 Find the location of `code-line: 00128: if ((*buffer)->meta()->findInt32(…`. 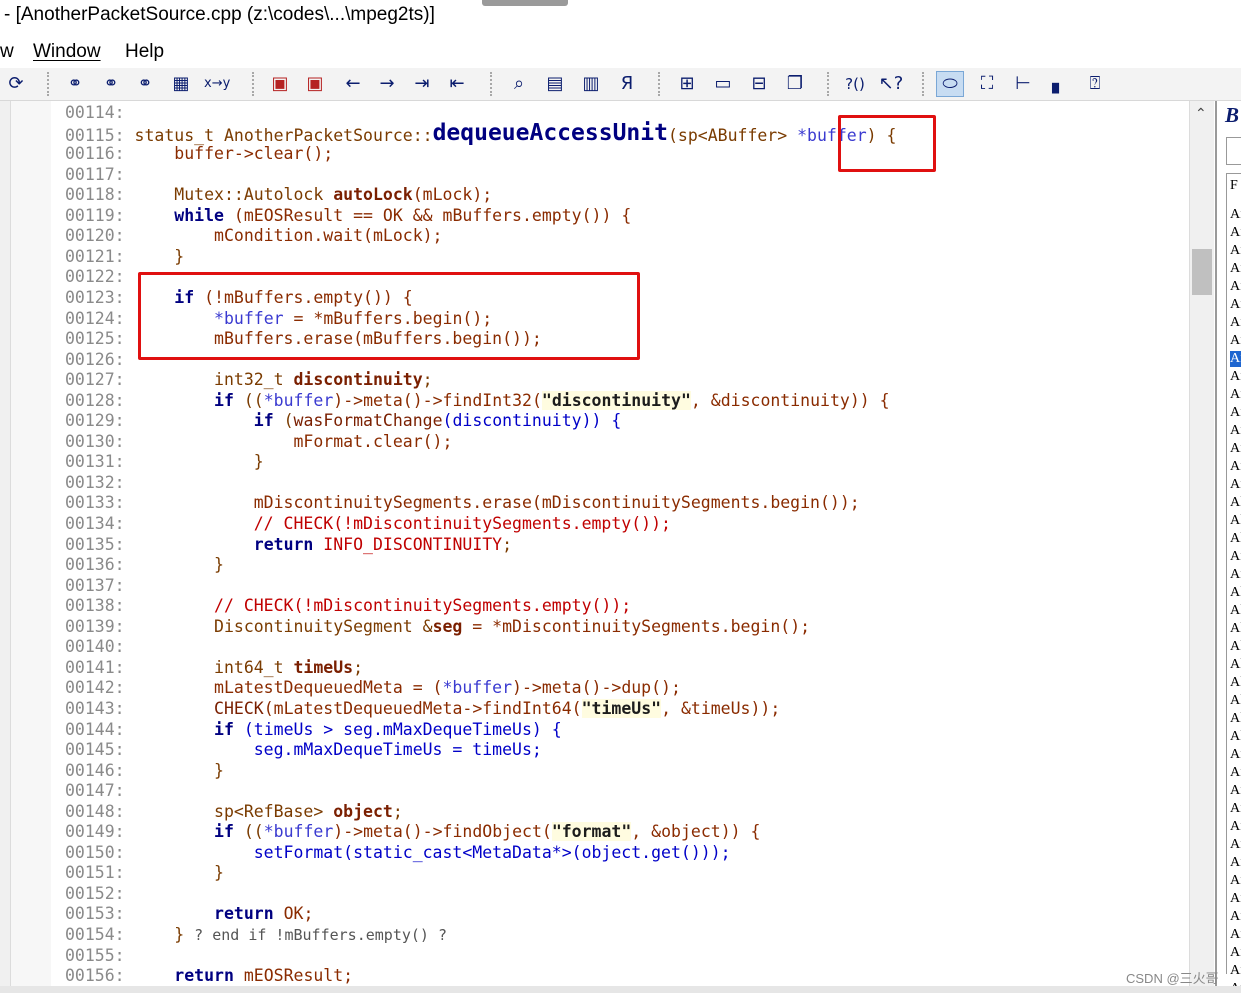

code-line: 00128: if ((*buffer)->meta()->findInt32(… is located at coordinates (477, 400).